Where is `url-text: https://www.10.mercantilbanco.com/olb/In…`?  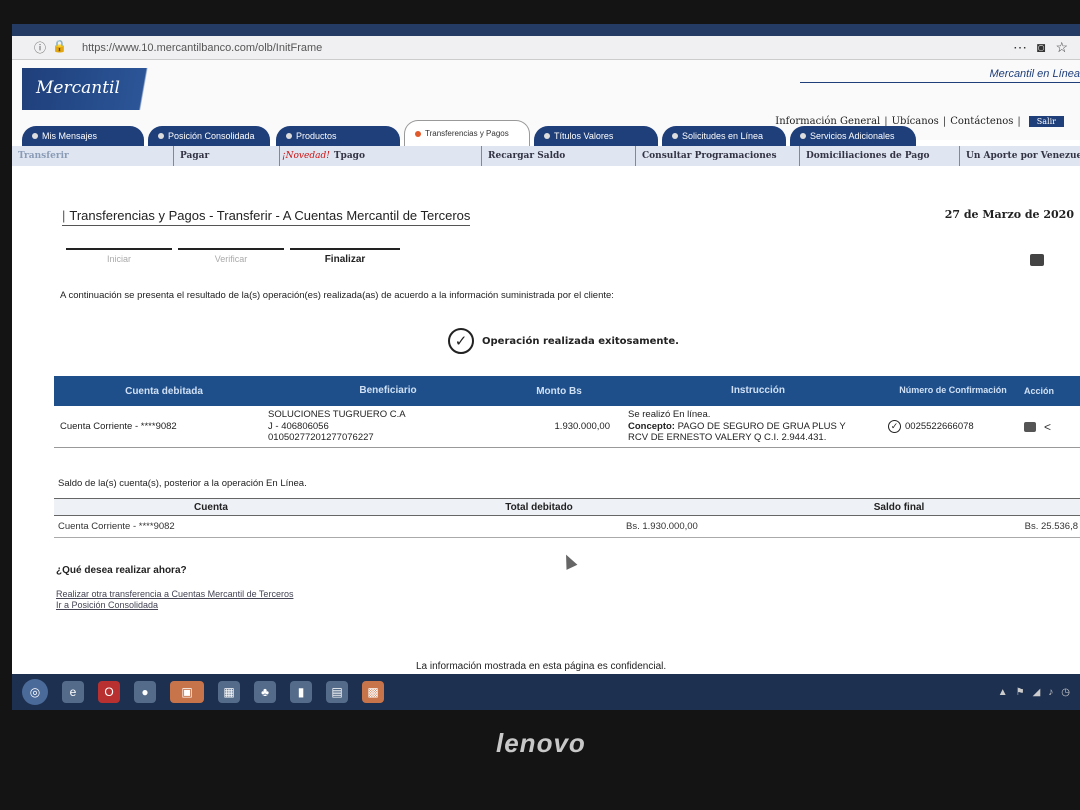 url-text: https://www.10.mercantilbanco.com/olb/In… is located at coordinates (202, 48).